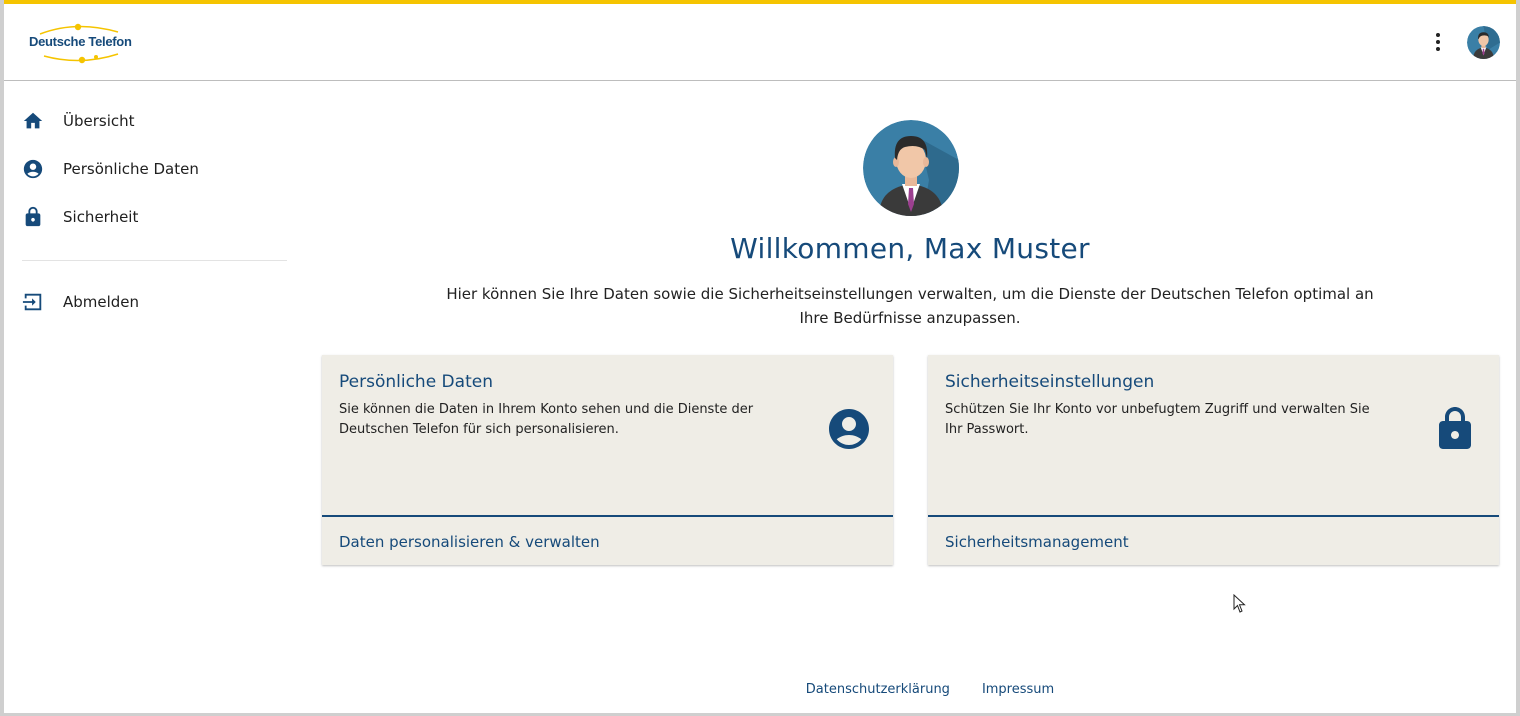 The image size is (1520, 716). What do you see at coordinates (878, 689) in the screenshot?
I see `privacy-policy-link: Datenschutzerklärung` at bounding box center [878, 689].